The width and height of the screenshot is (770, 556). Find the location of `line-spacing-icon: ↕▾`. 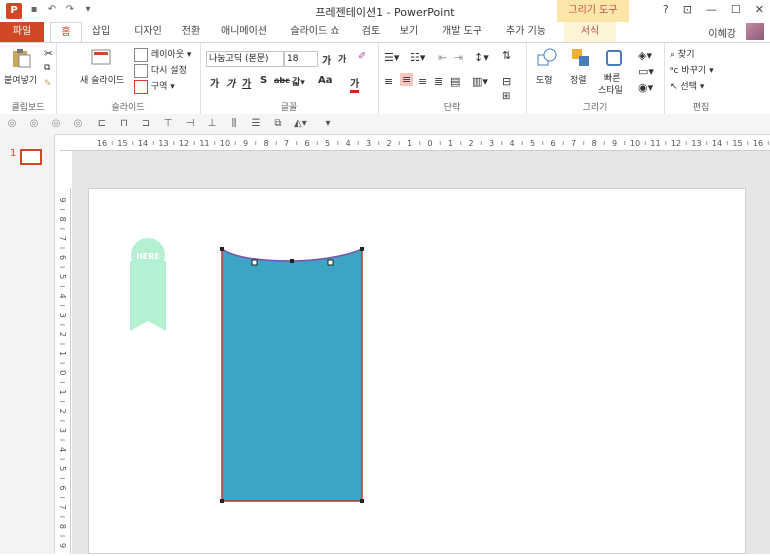

line-spacing-icon: ↕▾ is located at coordinates (481, 57).